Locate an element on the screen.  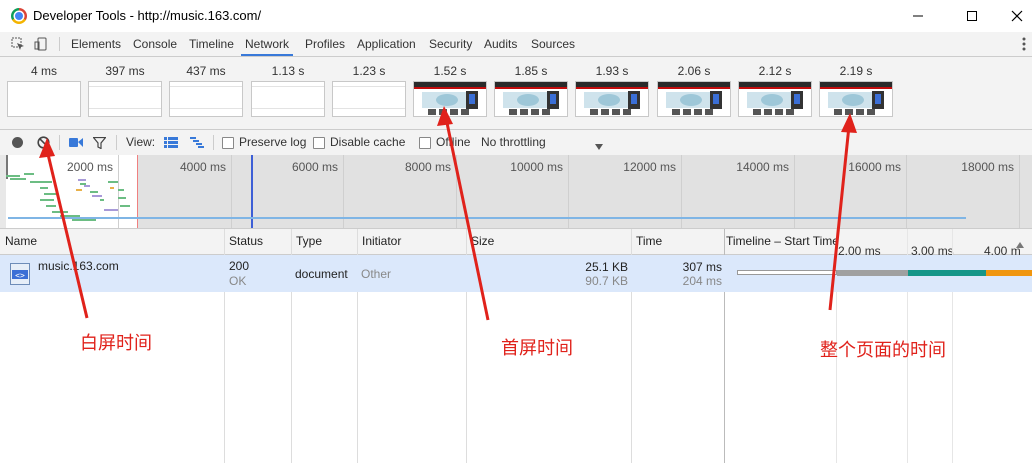
request-size: 25.1 KB is located at coordinates (606, 267).